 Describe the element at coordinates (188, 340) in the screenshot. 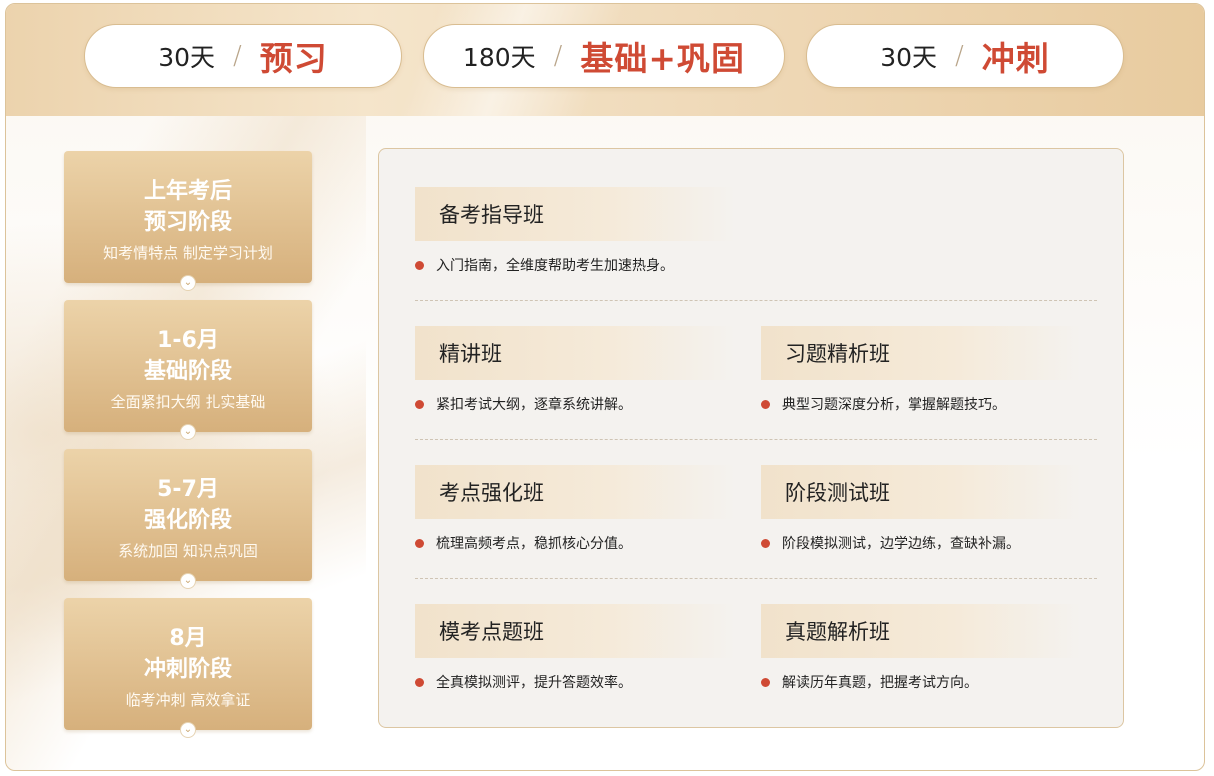

I see `stage-period: 1-6月` at that location.